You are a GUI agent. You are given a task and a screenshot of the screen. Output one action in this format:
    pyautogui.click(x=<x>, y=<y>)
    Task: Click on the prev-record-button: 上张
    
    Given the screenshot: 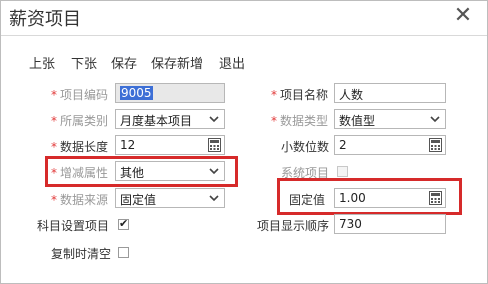 What is the action you would take?
    pyautogui.click(x=42, y=62)
    